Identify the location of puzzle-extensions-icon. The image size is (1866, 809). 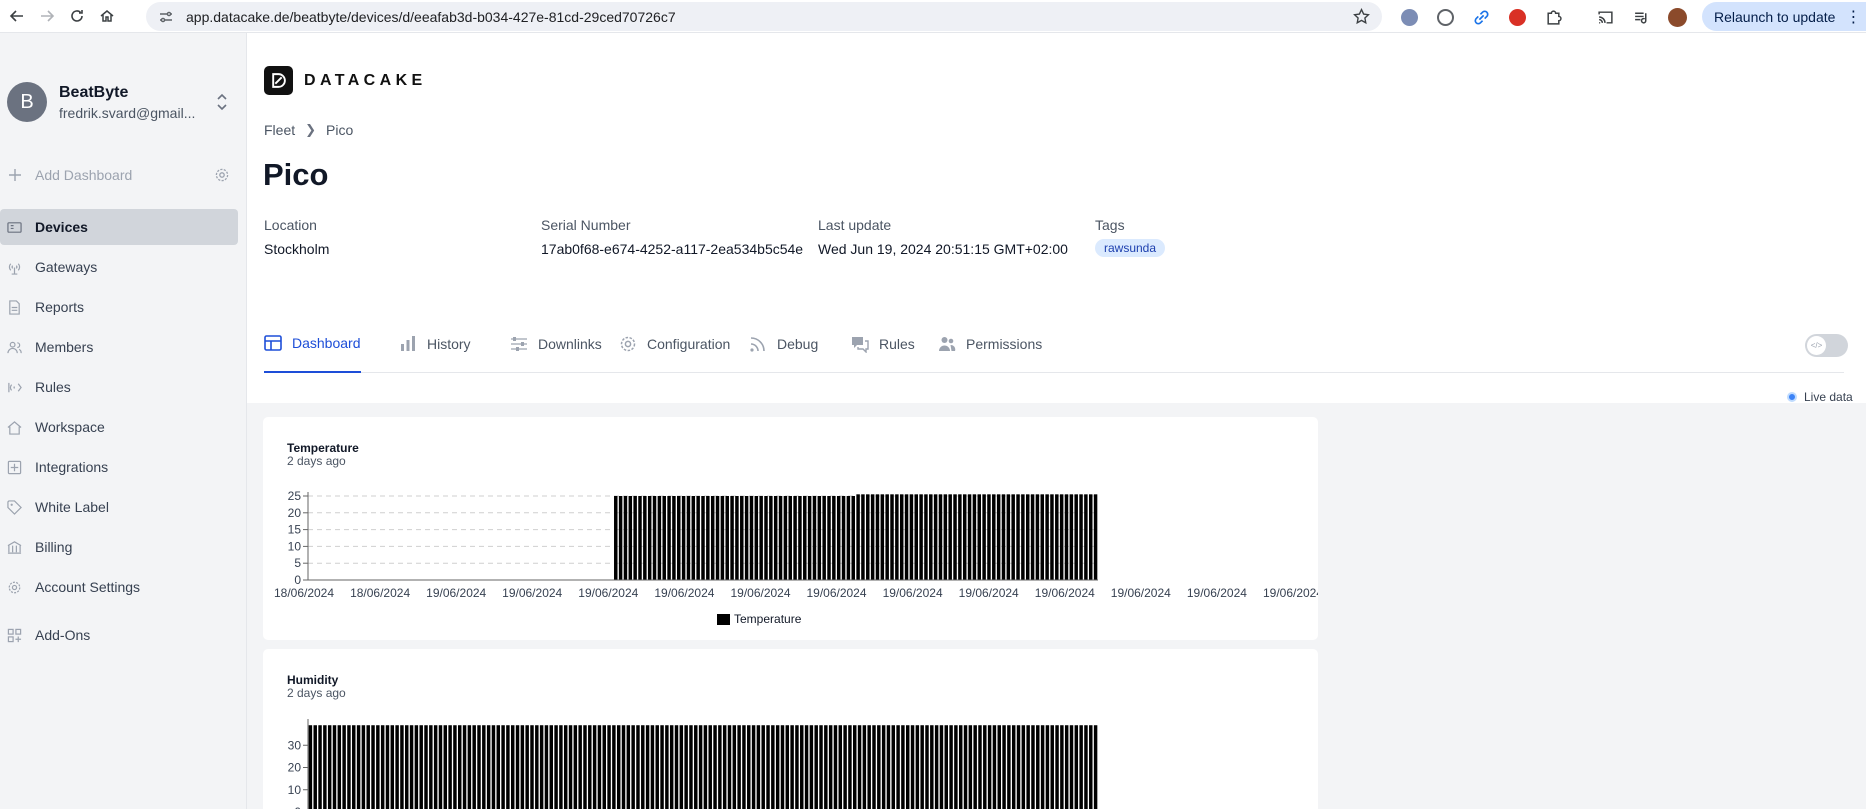
(1553, 17).